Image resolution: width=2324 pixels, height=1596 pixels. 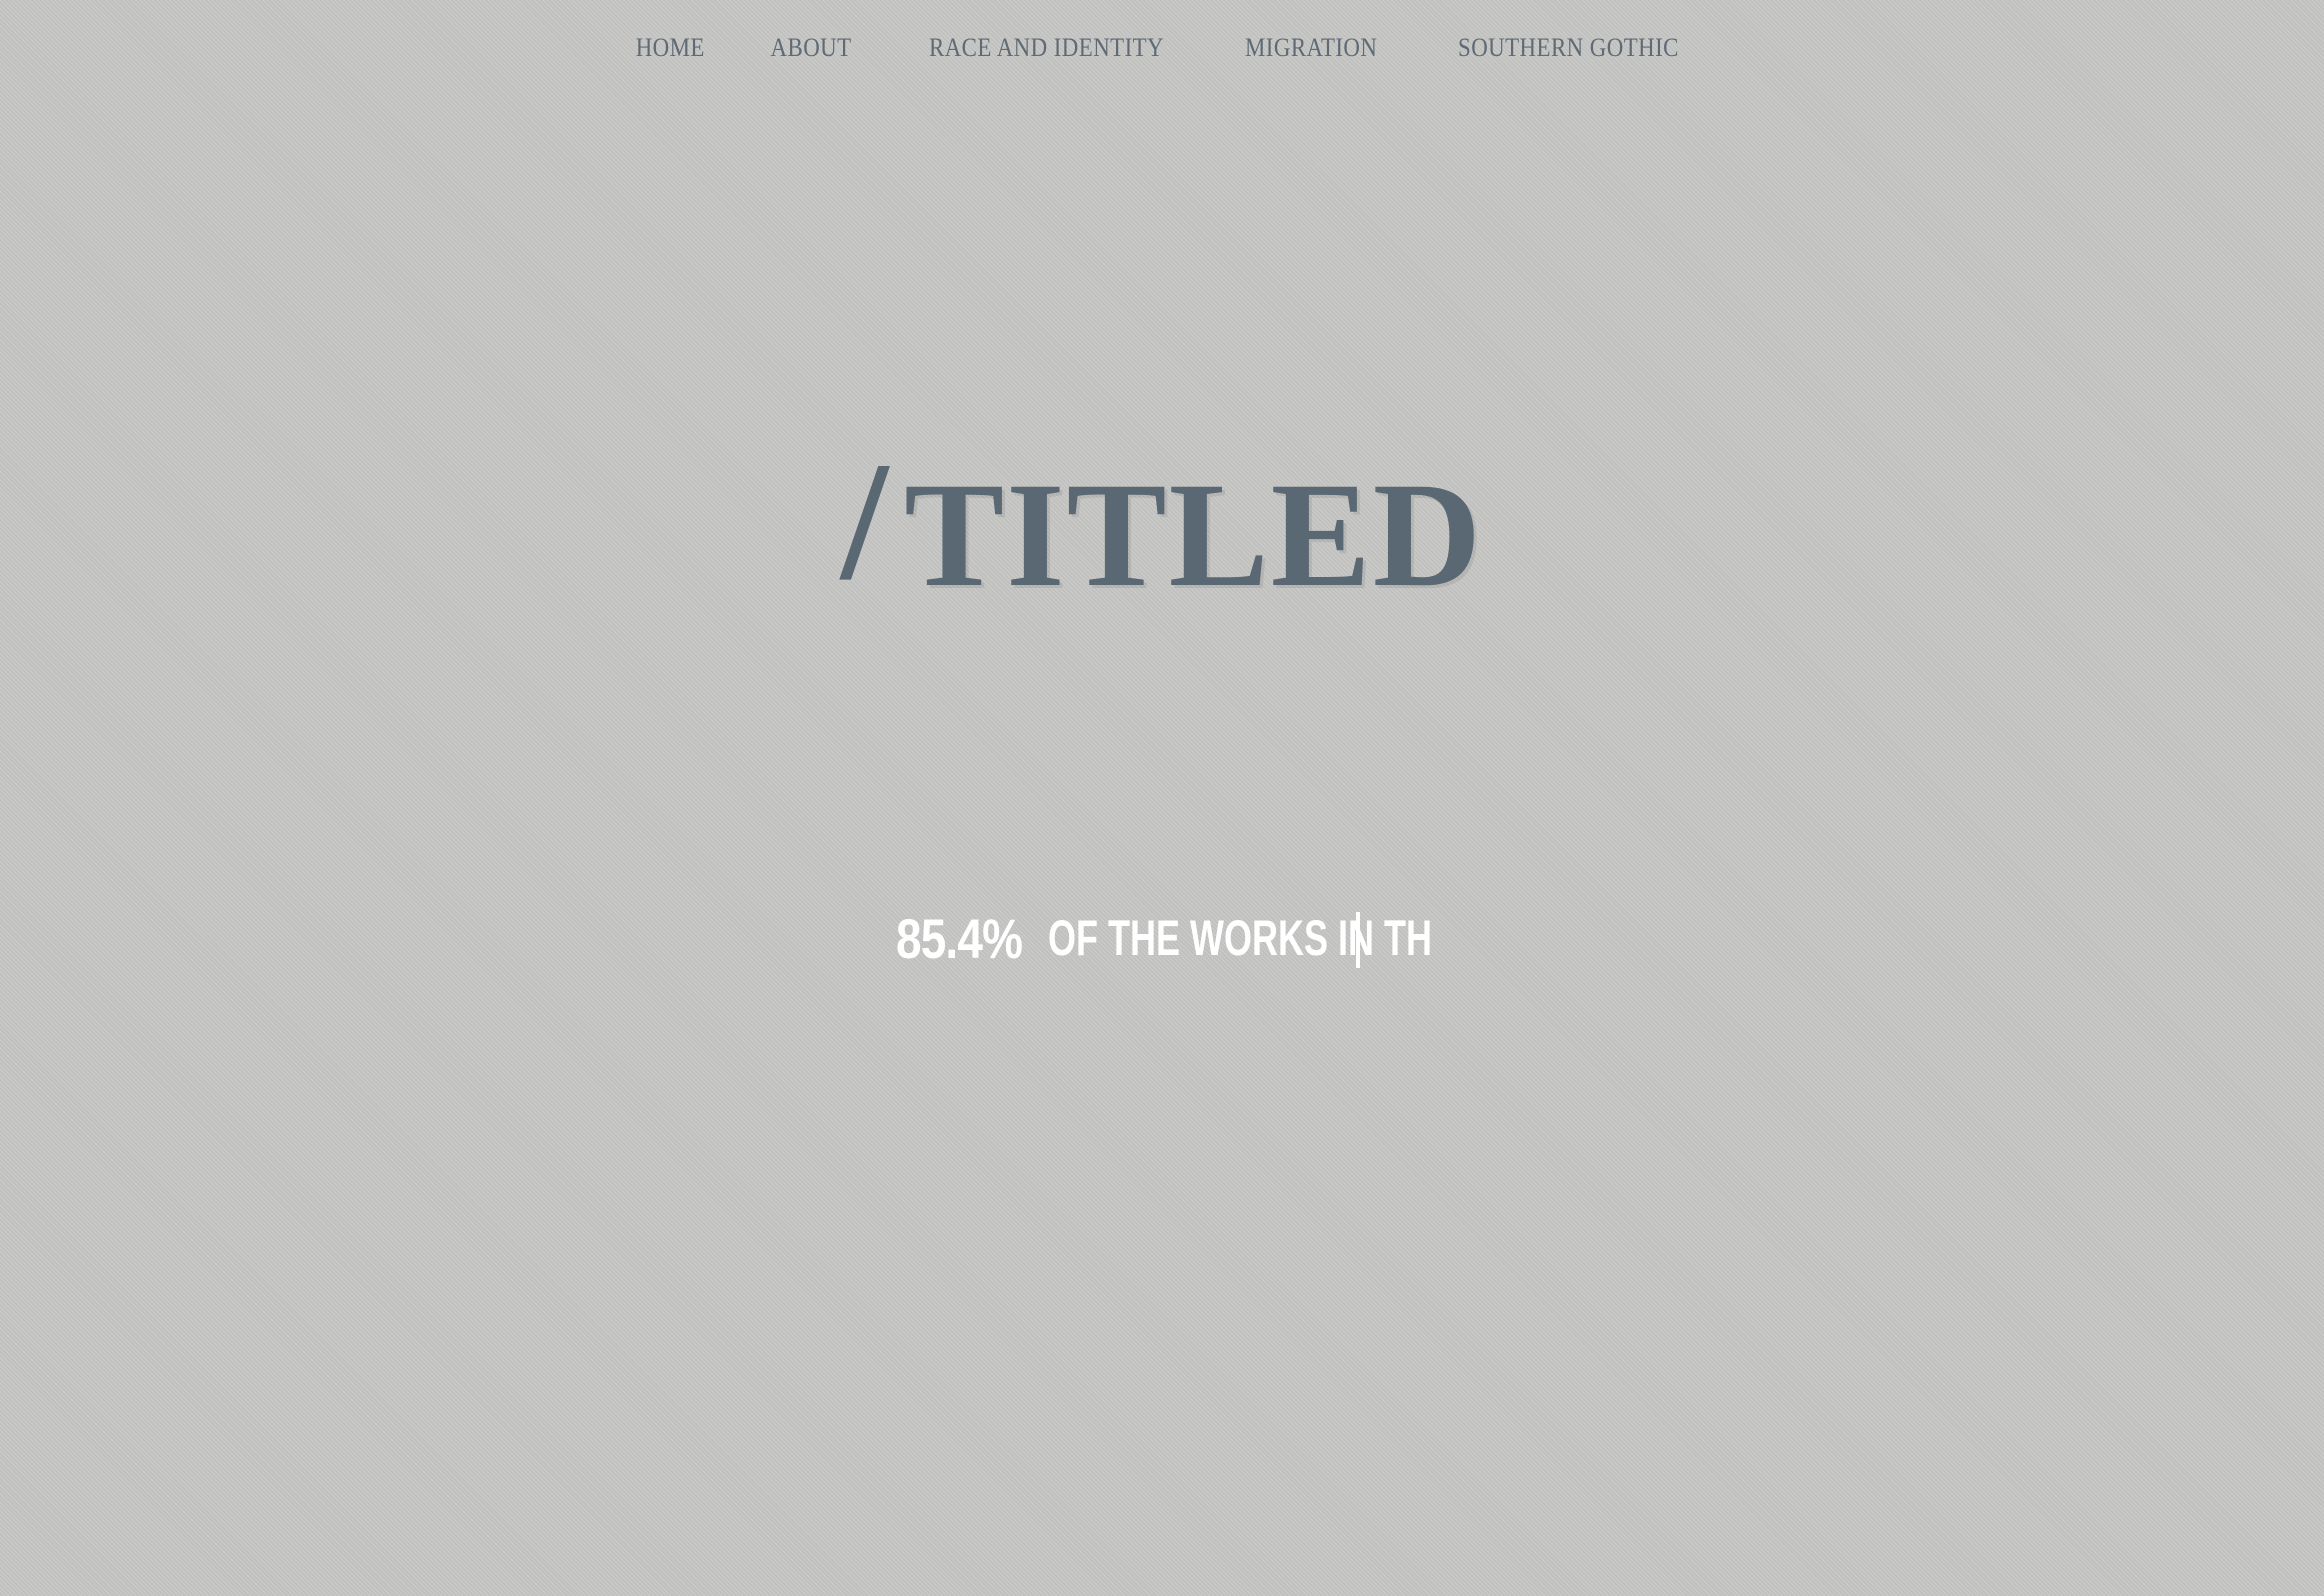 What do you see at coordinates (1194, 535) in the screenshot?
I see `title-text: TITLED` at bounding box center [1194, 535].